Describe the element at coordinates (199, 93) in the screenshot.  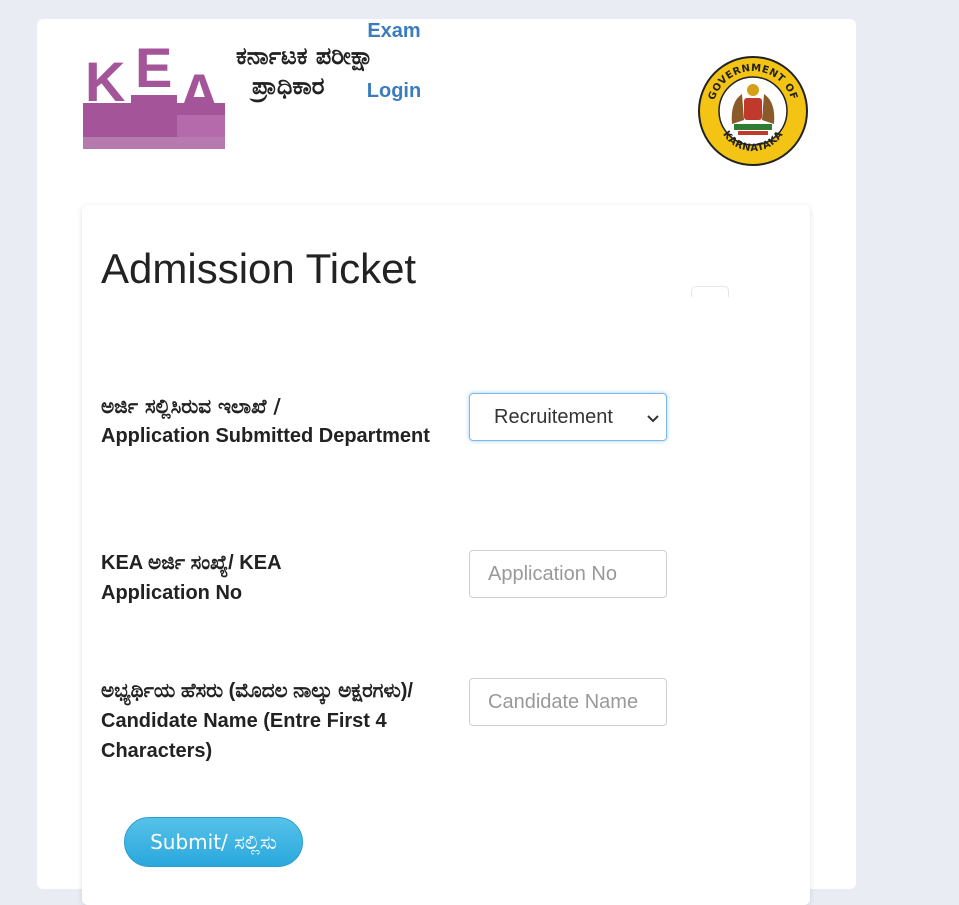
I see `logo-letter-a: A` at that location.